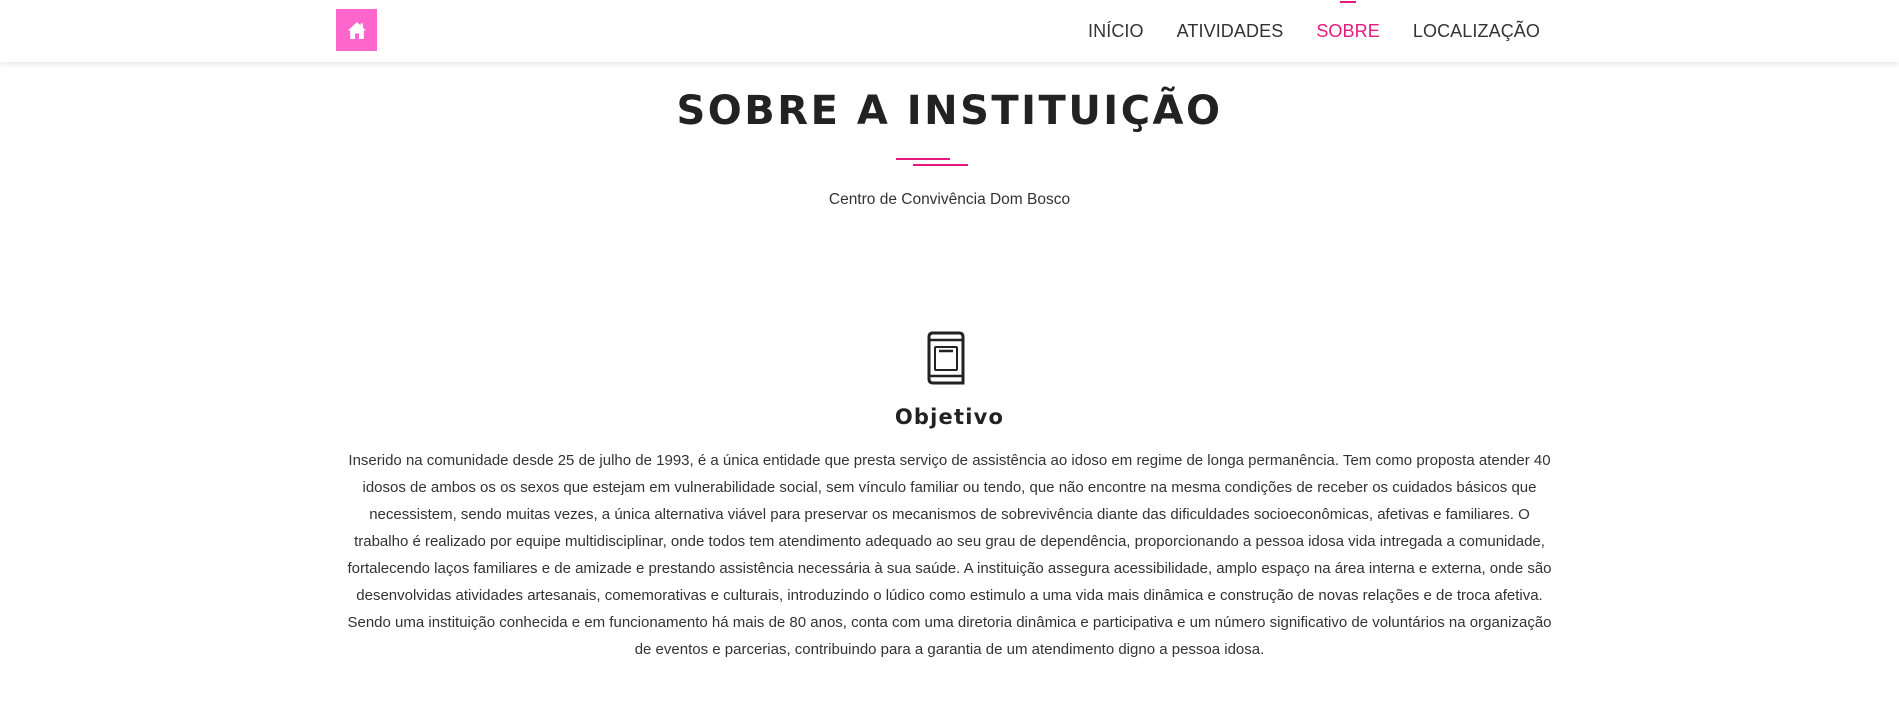 This screenshot has height=705, width=1899. Describe the element at coordinates (1230, 31) in the screenshot. I see `nav-item-atividades: ATIVIDADES` at that location.